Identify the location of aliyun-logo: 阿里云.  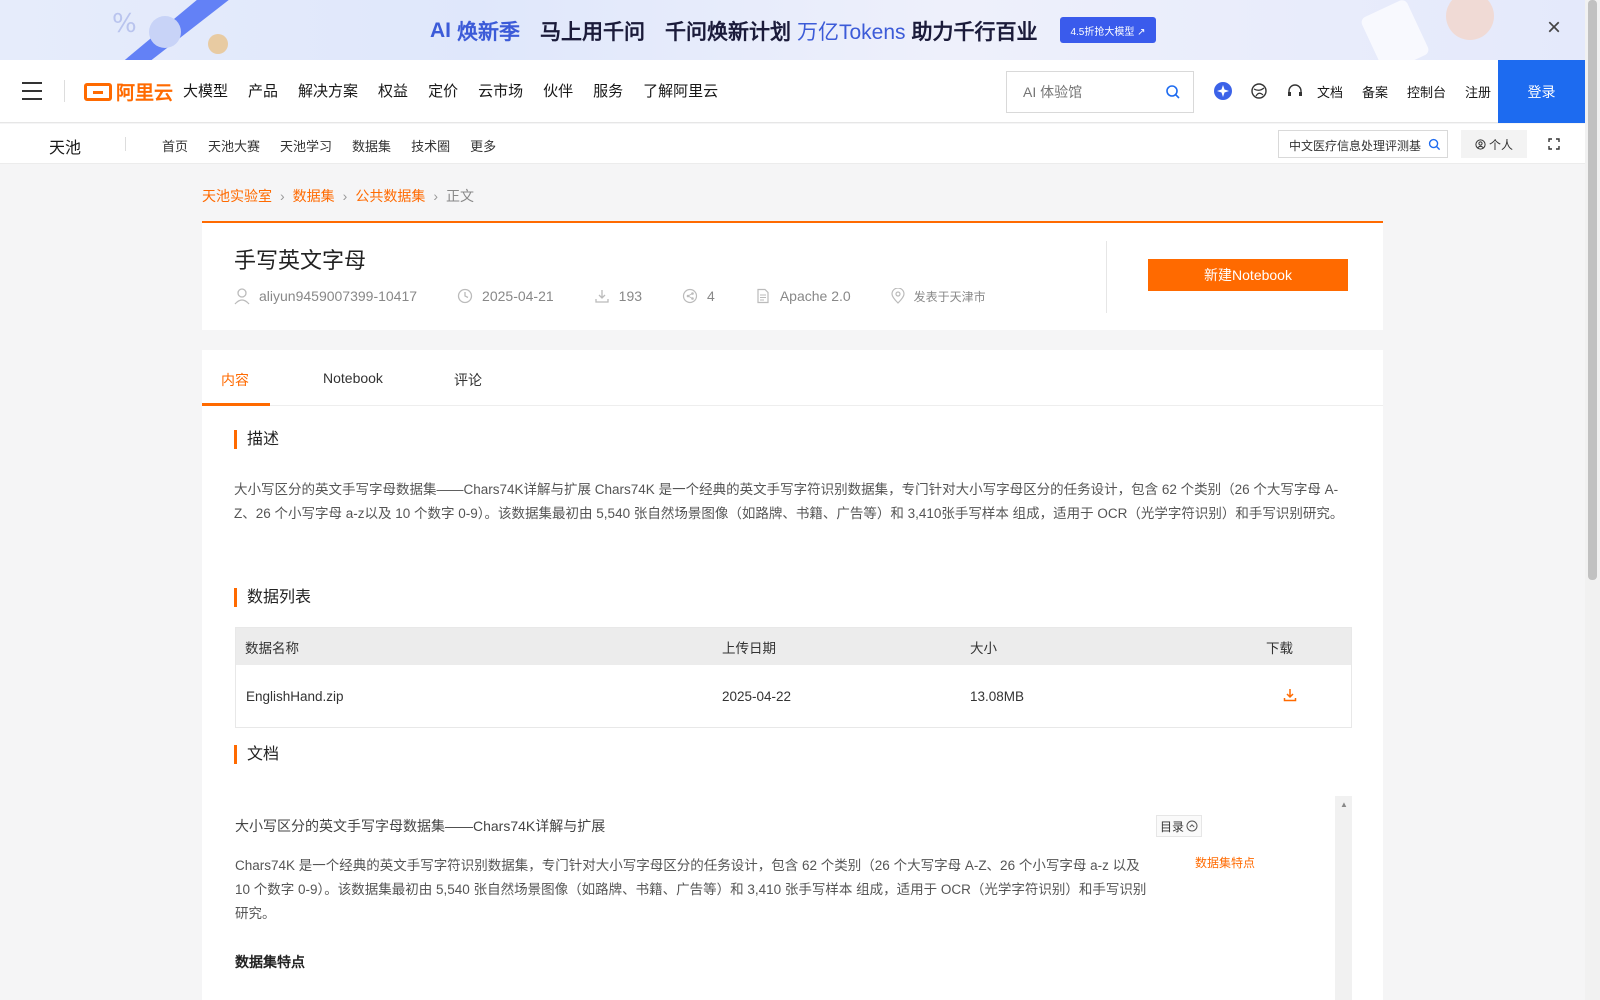
(128, 91).